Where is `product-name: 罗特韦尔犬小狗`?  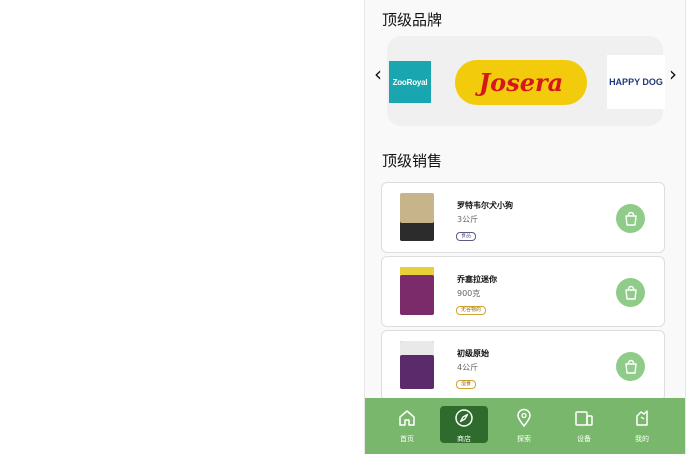
product-name: 罗特韦尔犬小狗 is located at coordinates (485, 205).